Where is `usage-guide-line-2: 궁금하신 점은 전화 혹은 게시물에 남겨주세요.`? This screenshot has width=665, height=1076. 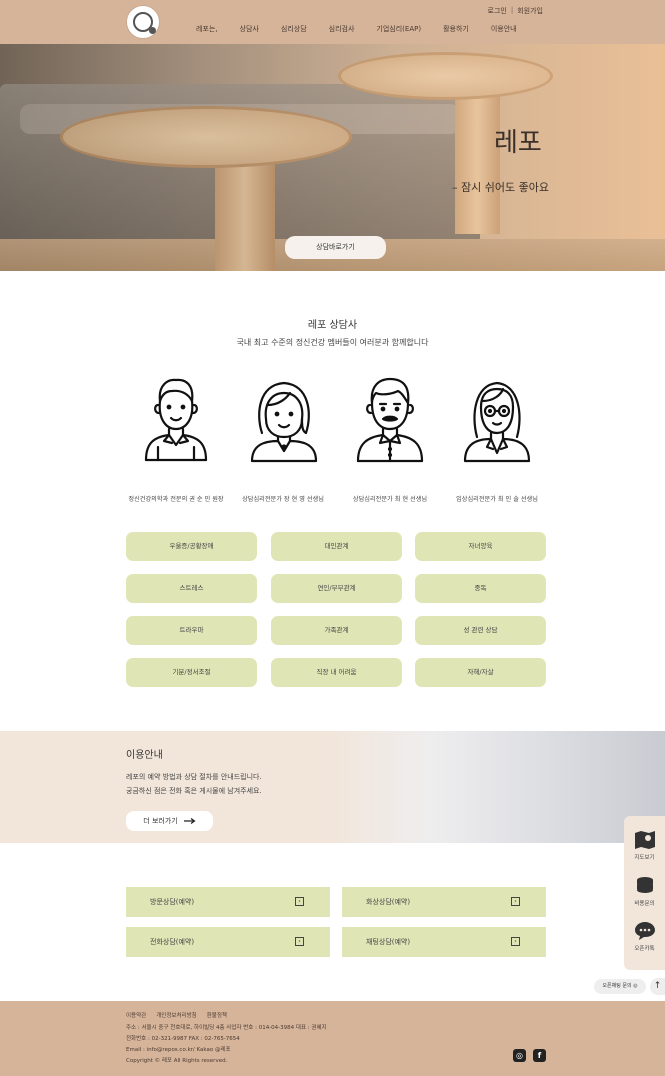
usage-guide-line-2: 궁금하신 점은 전화 혹은 게시물에 남겨주세요. is located at coordinates (194, 791).